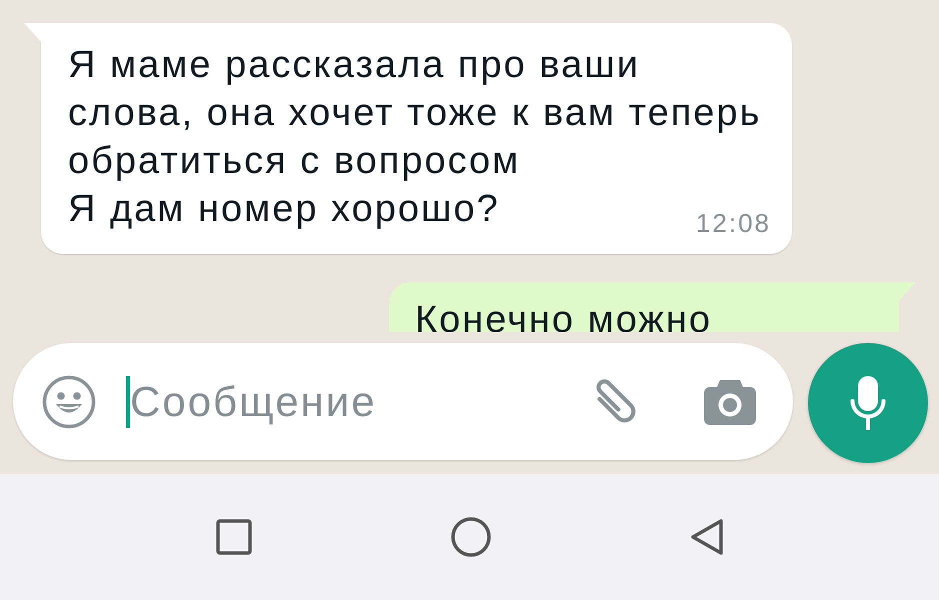  What do you see at coordinates (234, 537) in the screenshot?
I see `square-icon` at bounding box center [234, 537].